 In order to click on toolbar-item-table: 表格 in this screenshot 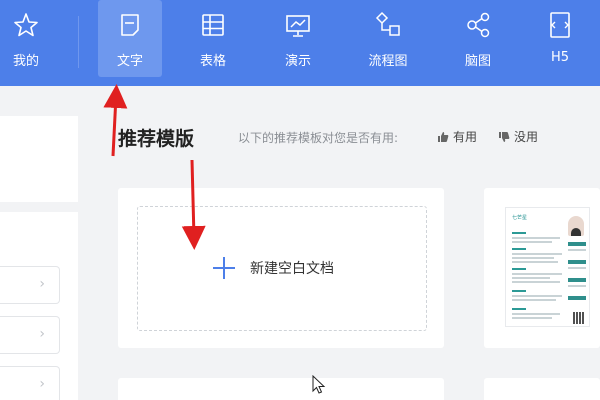, I will do `click(213, 43)`.